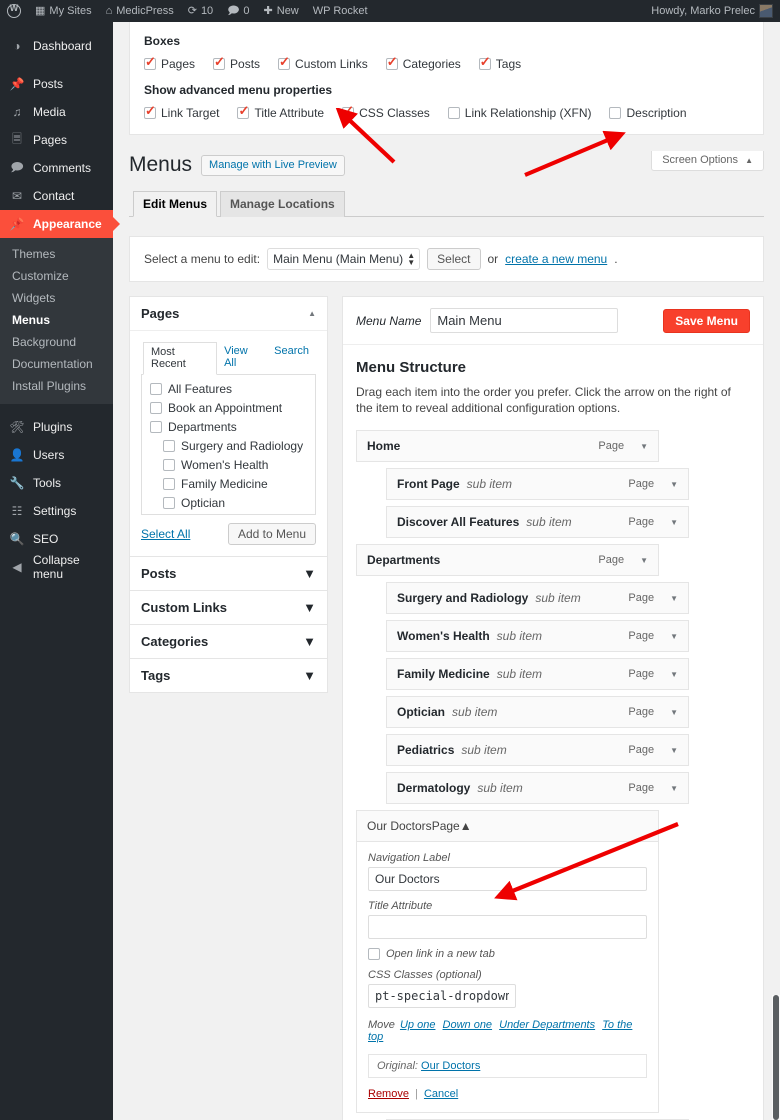  I want to click on sidebar-subitem-widgets: Widgets, so click(56, 298).